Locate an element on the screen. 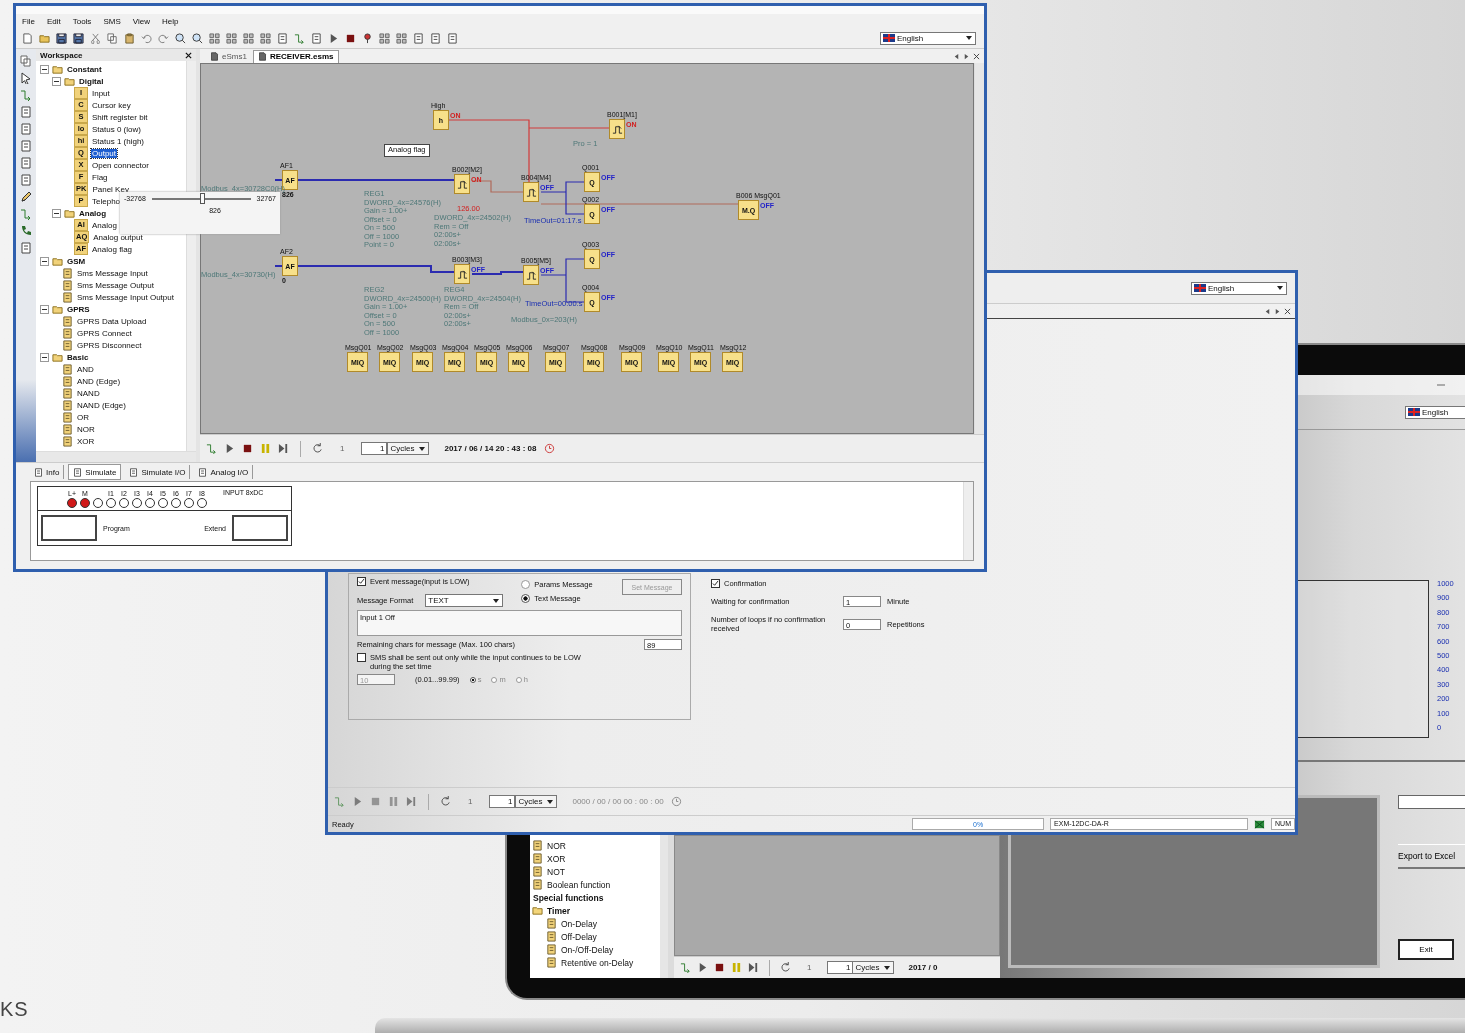  tree-item: Basic is located at coordinates (78, 357).